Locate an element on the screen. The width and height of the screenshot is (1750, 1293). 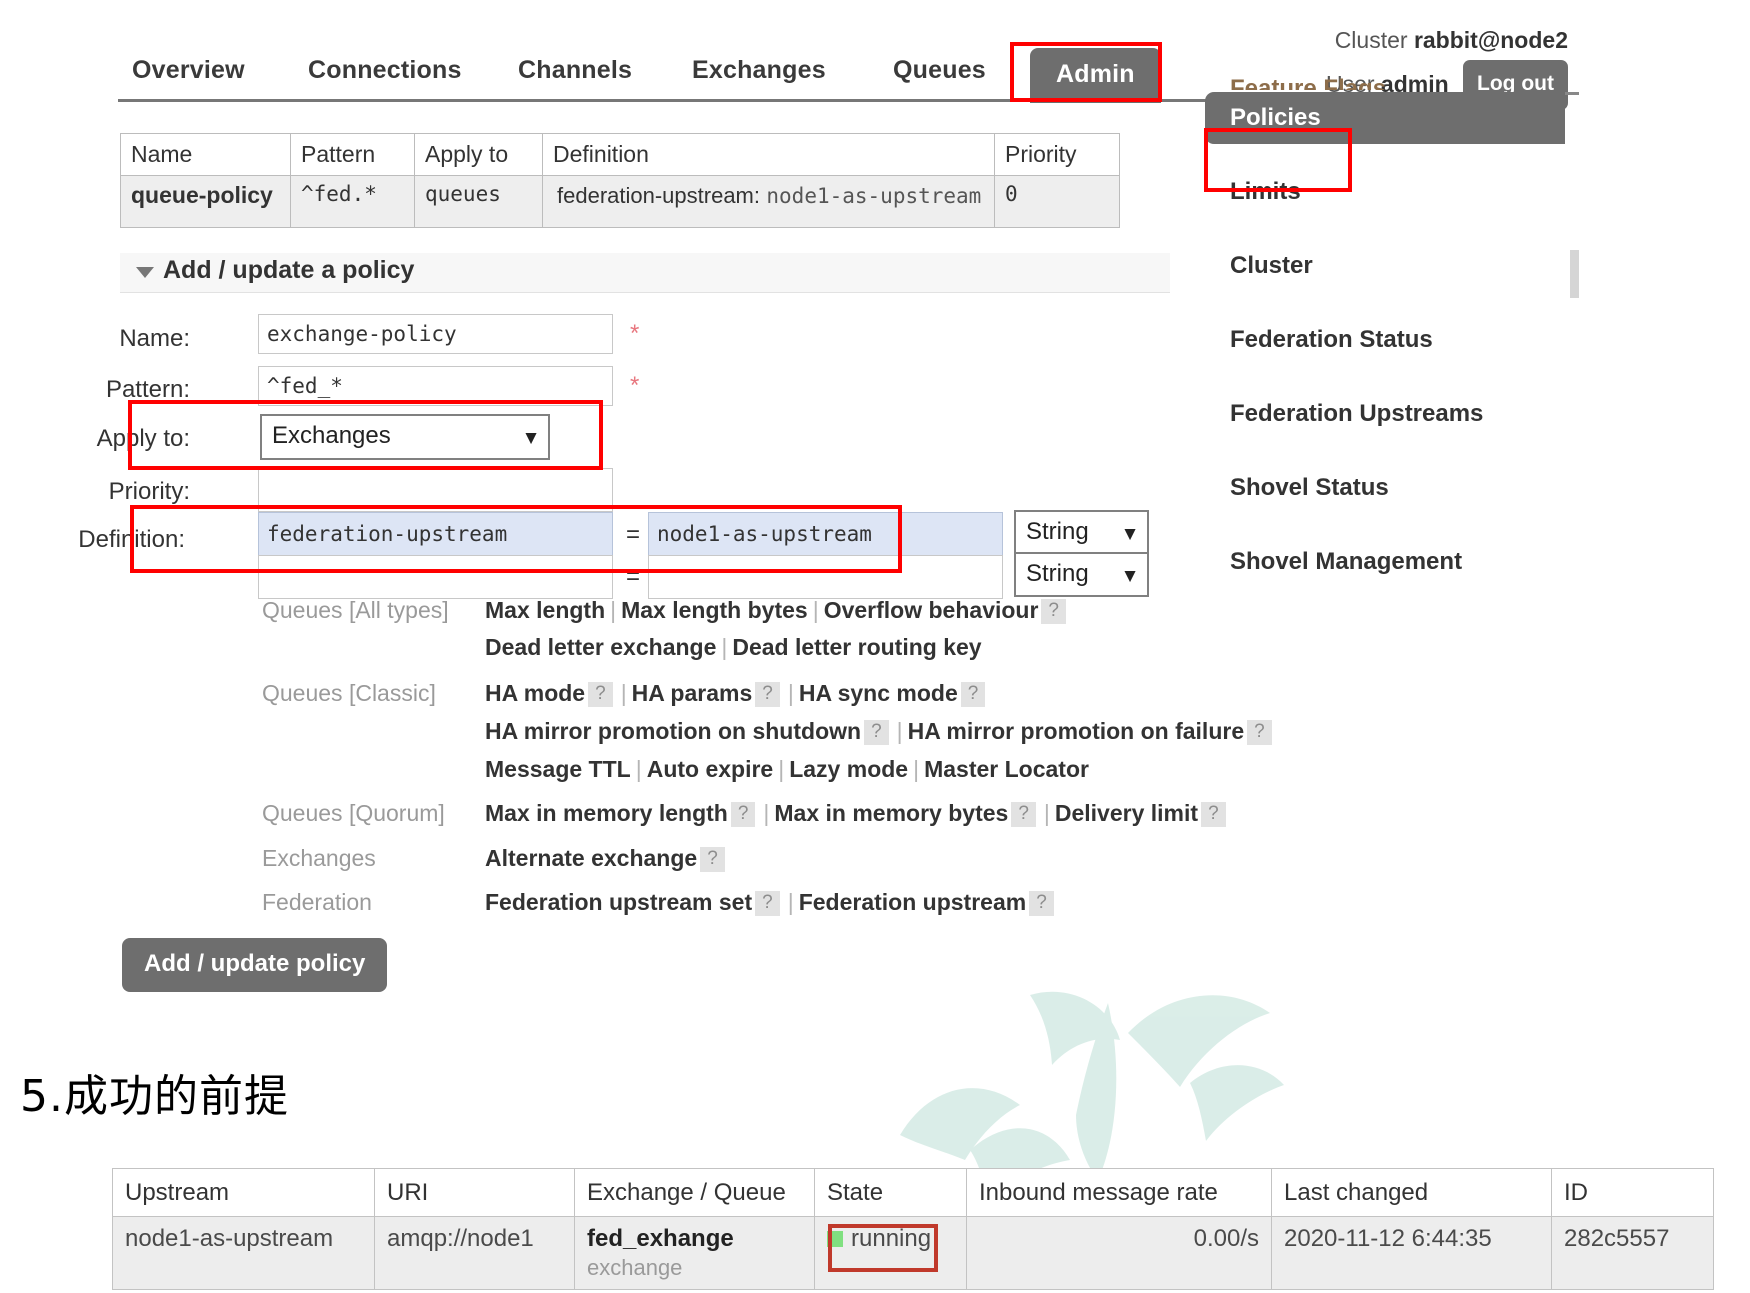
col-last-changed: Last changed is located at coordinates (1411, 1192).